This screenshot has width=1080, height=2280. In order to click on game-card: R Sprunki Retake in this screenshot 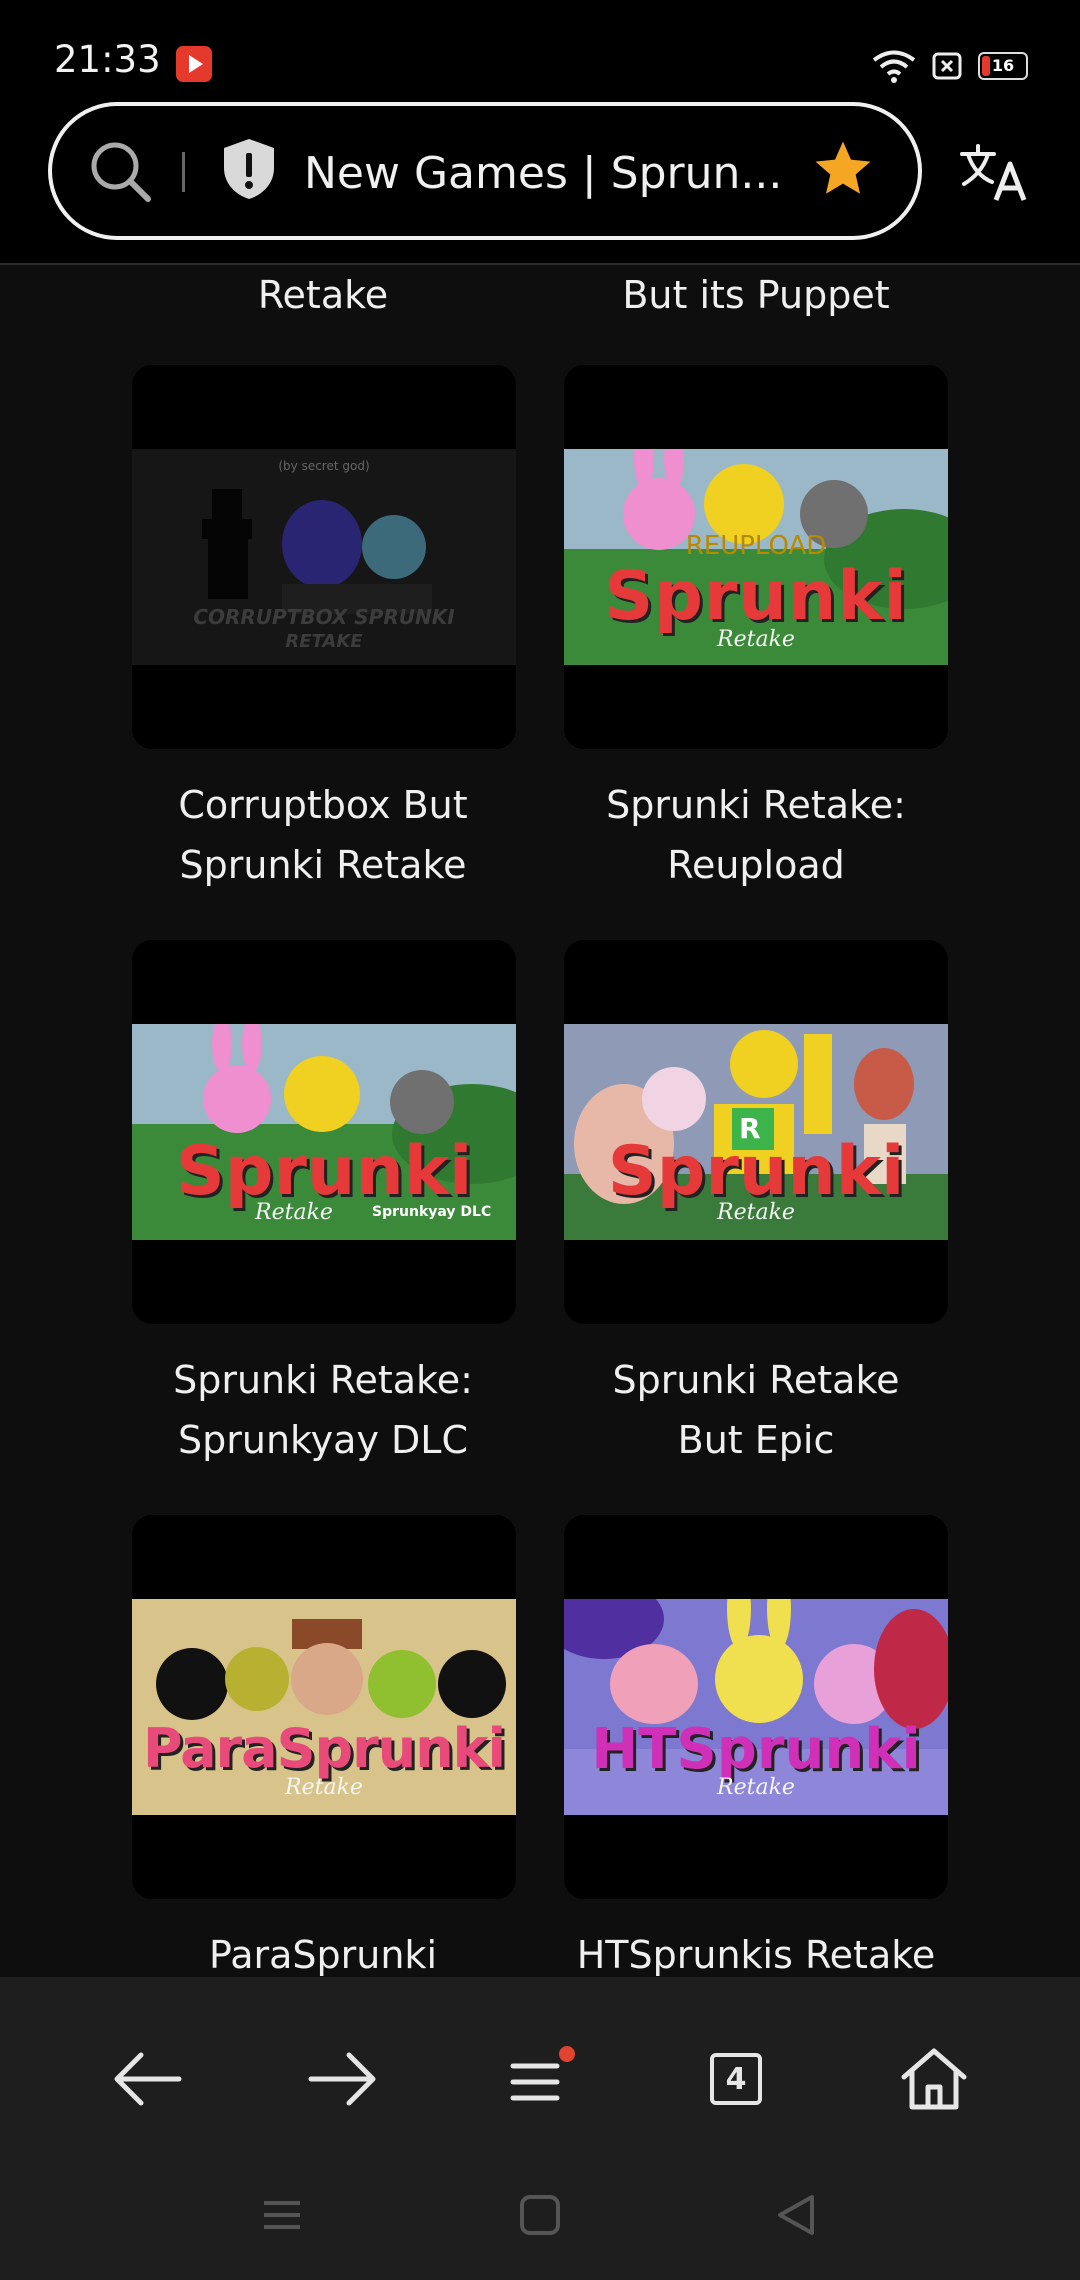, I will do `click(756, 1132)`.